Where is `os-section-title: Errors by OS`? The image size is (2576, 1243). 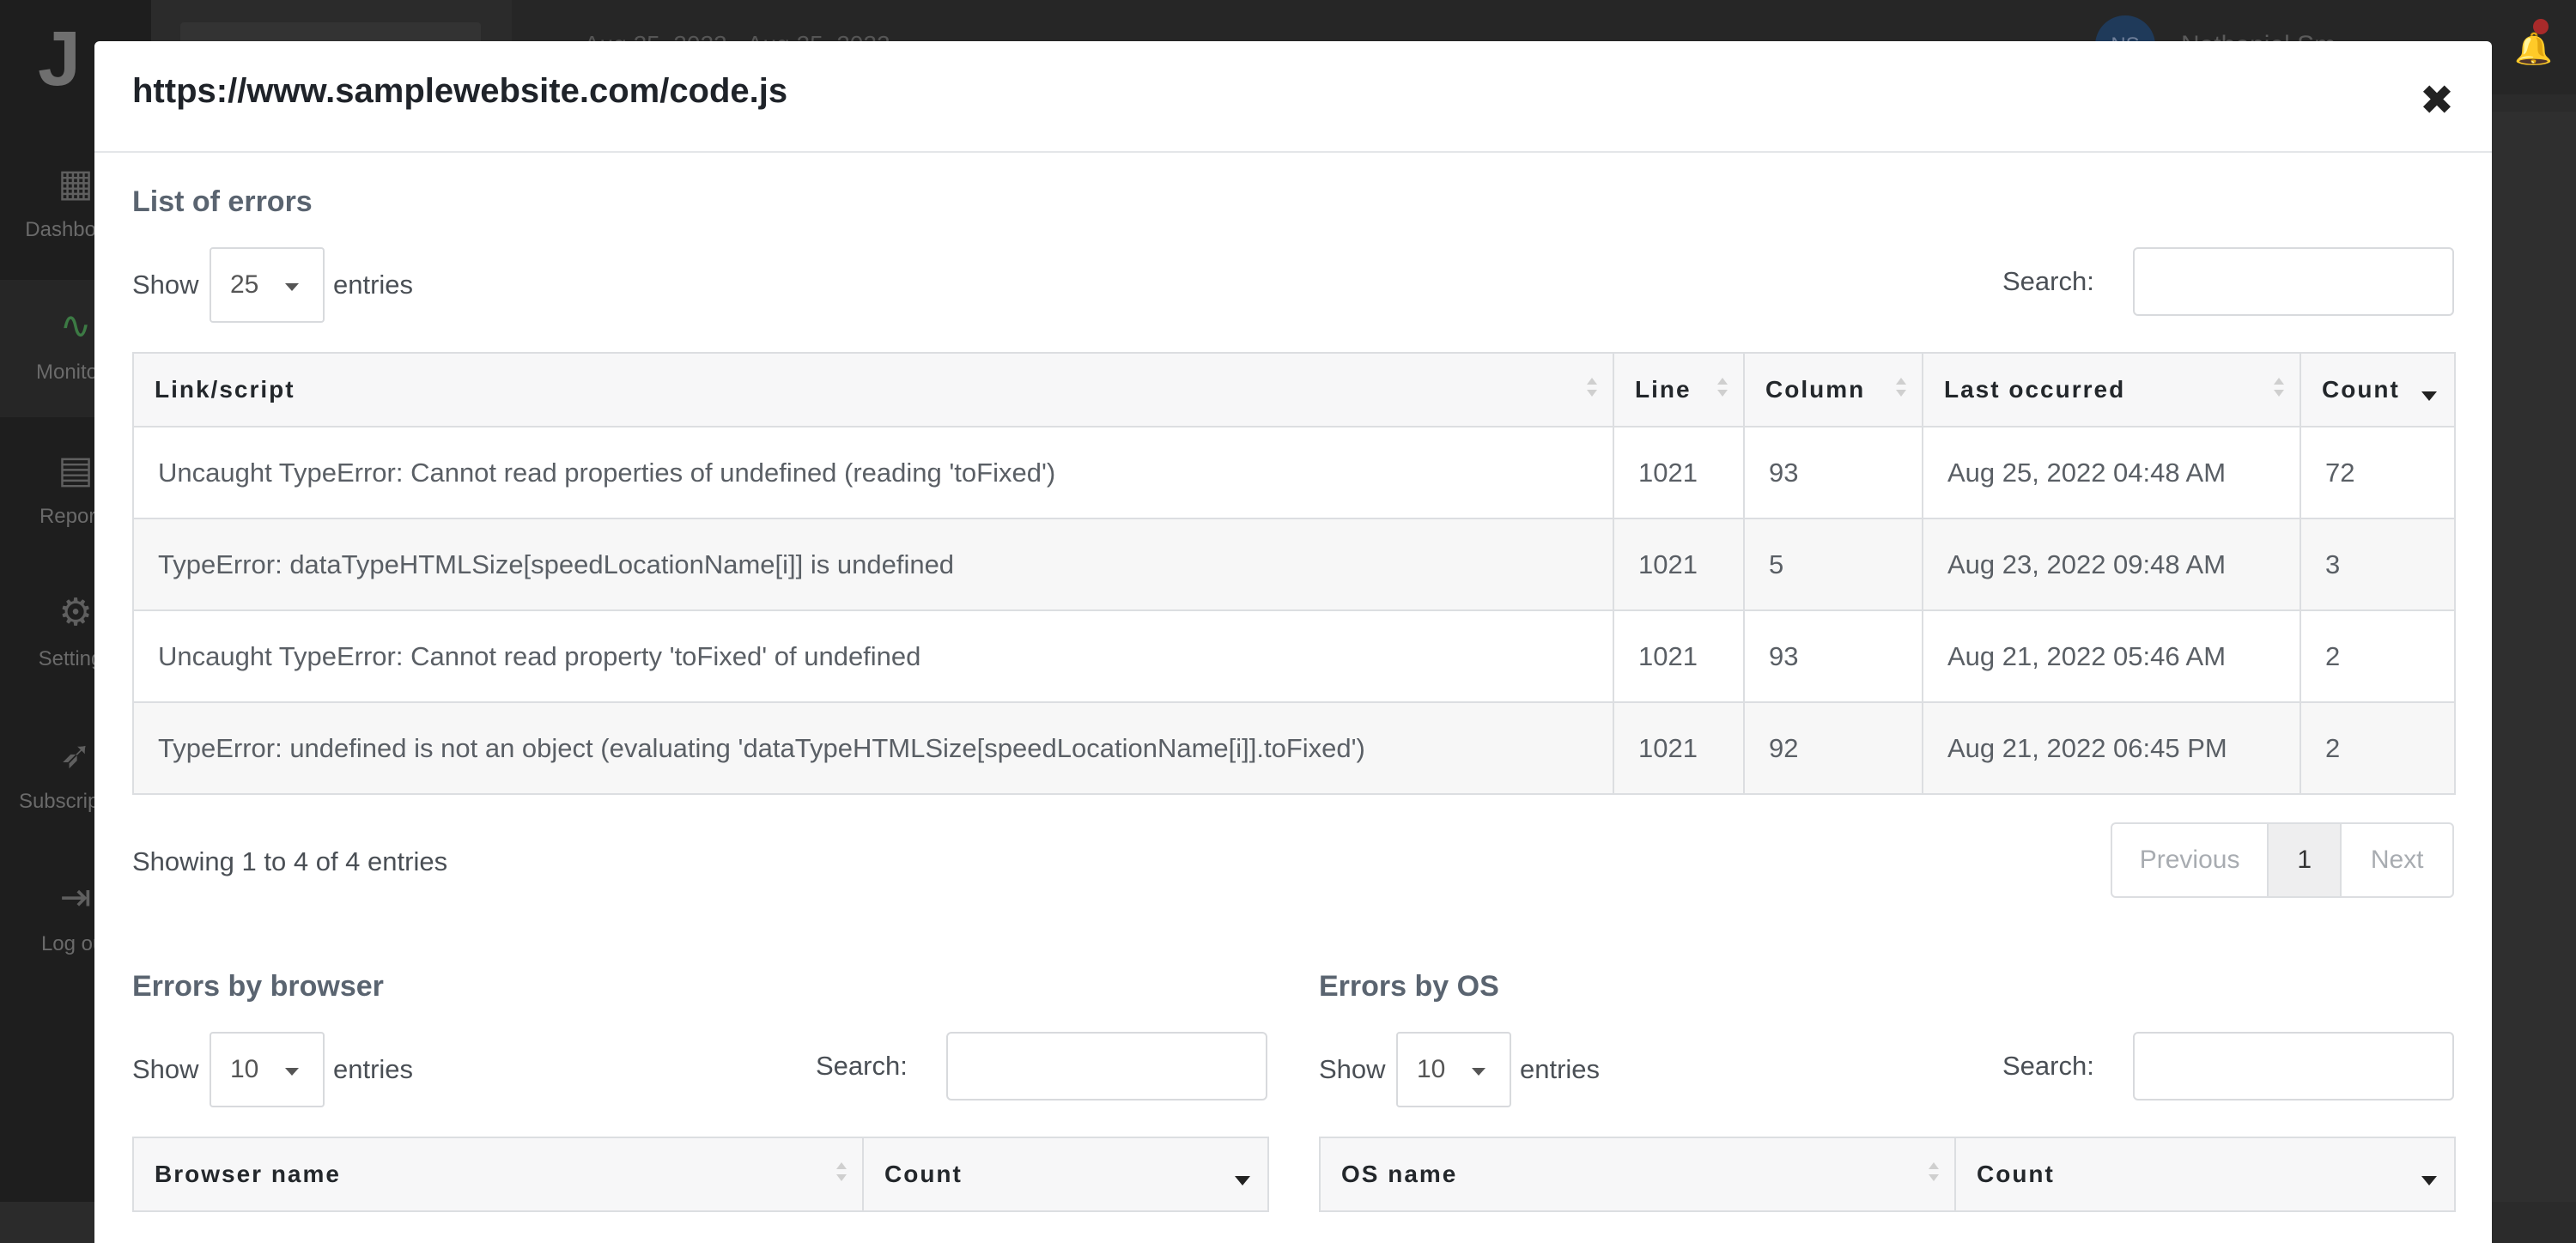
os-section-title: Errors by OS is located at coordinates (1409, 986).